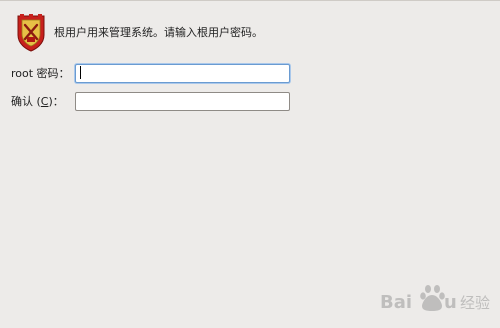 The height and width of the screenshot is (328, 500). I want to click on baidu-watermark-logo: Bai u 经验, so click(435, 299).